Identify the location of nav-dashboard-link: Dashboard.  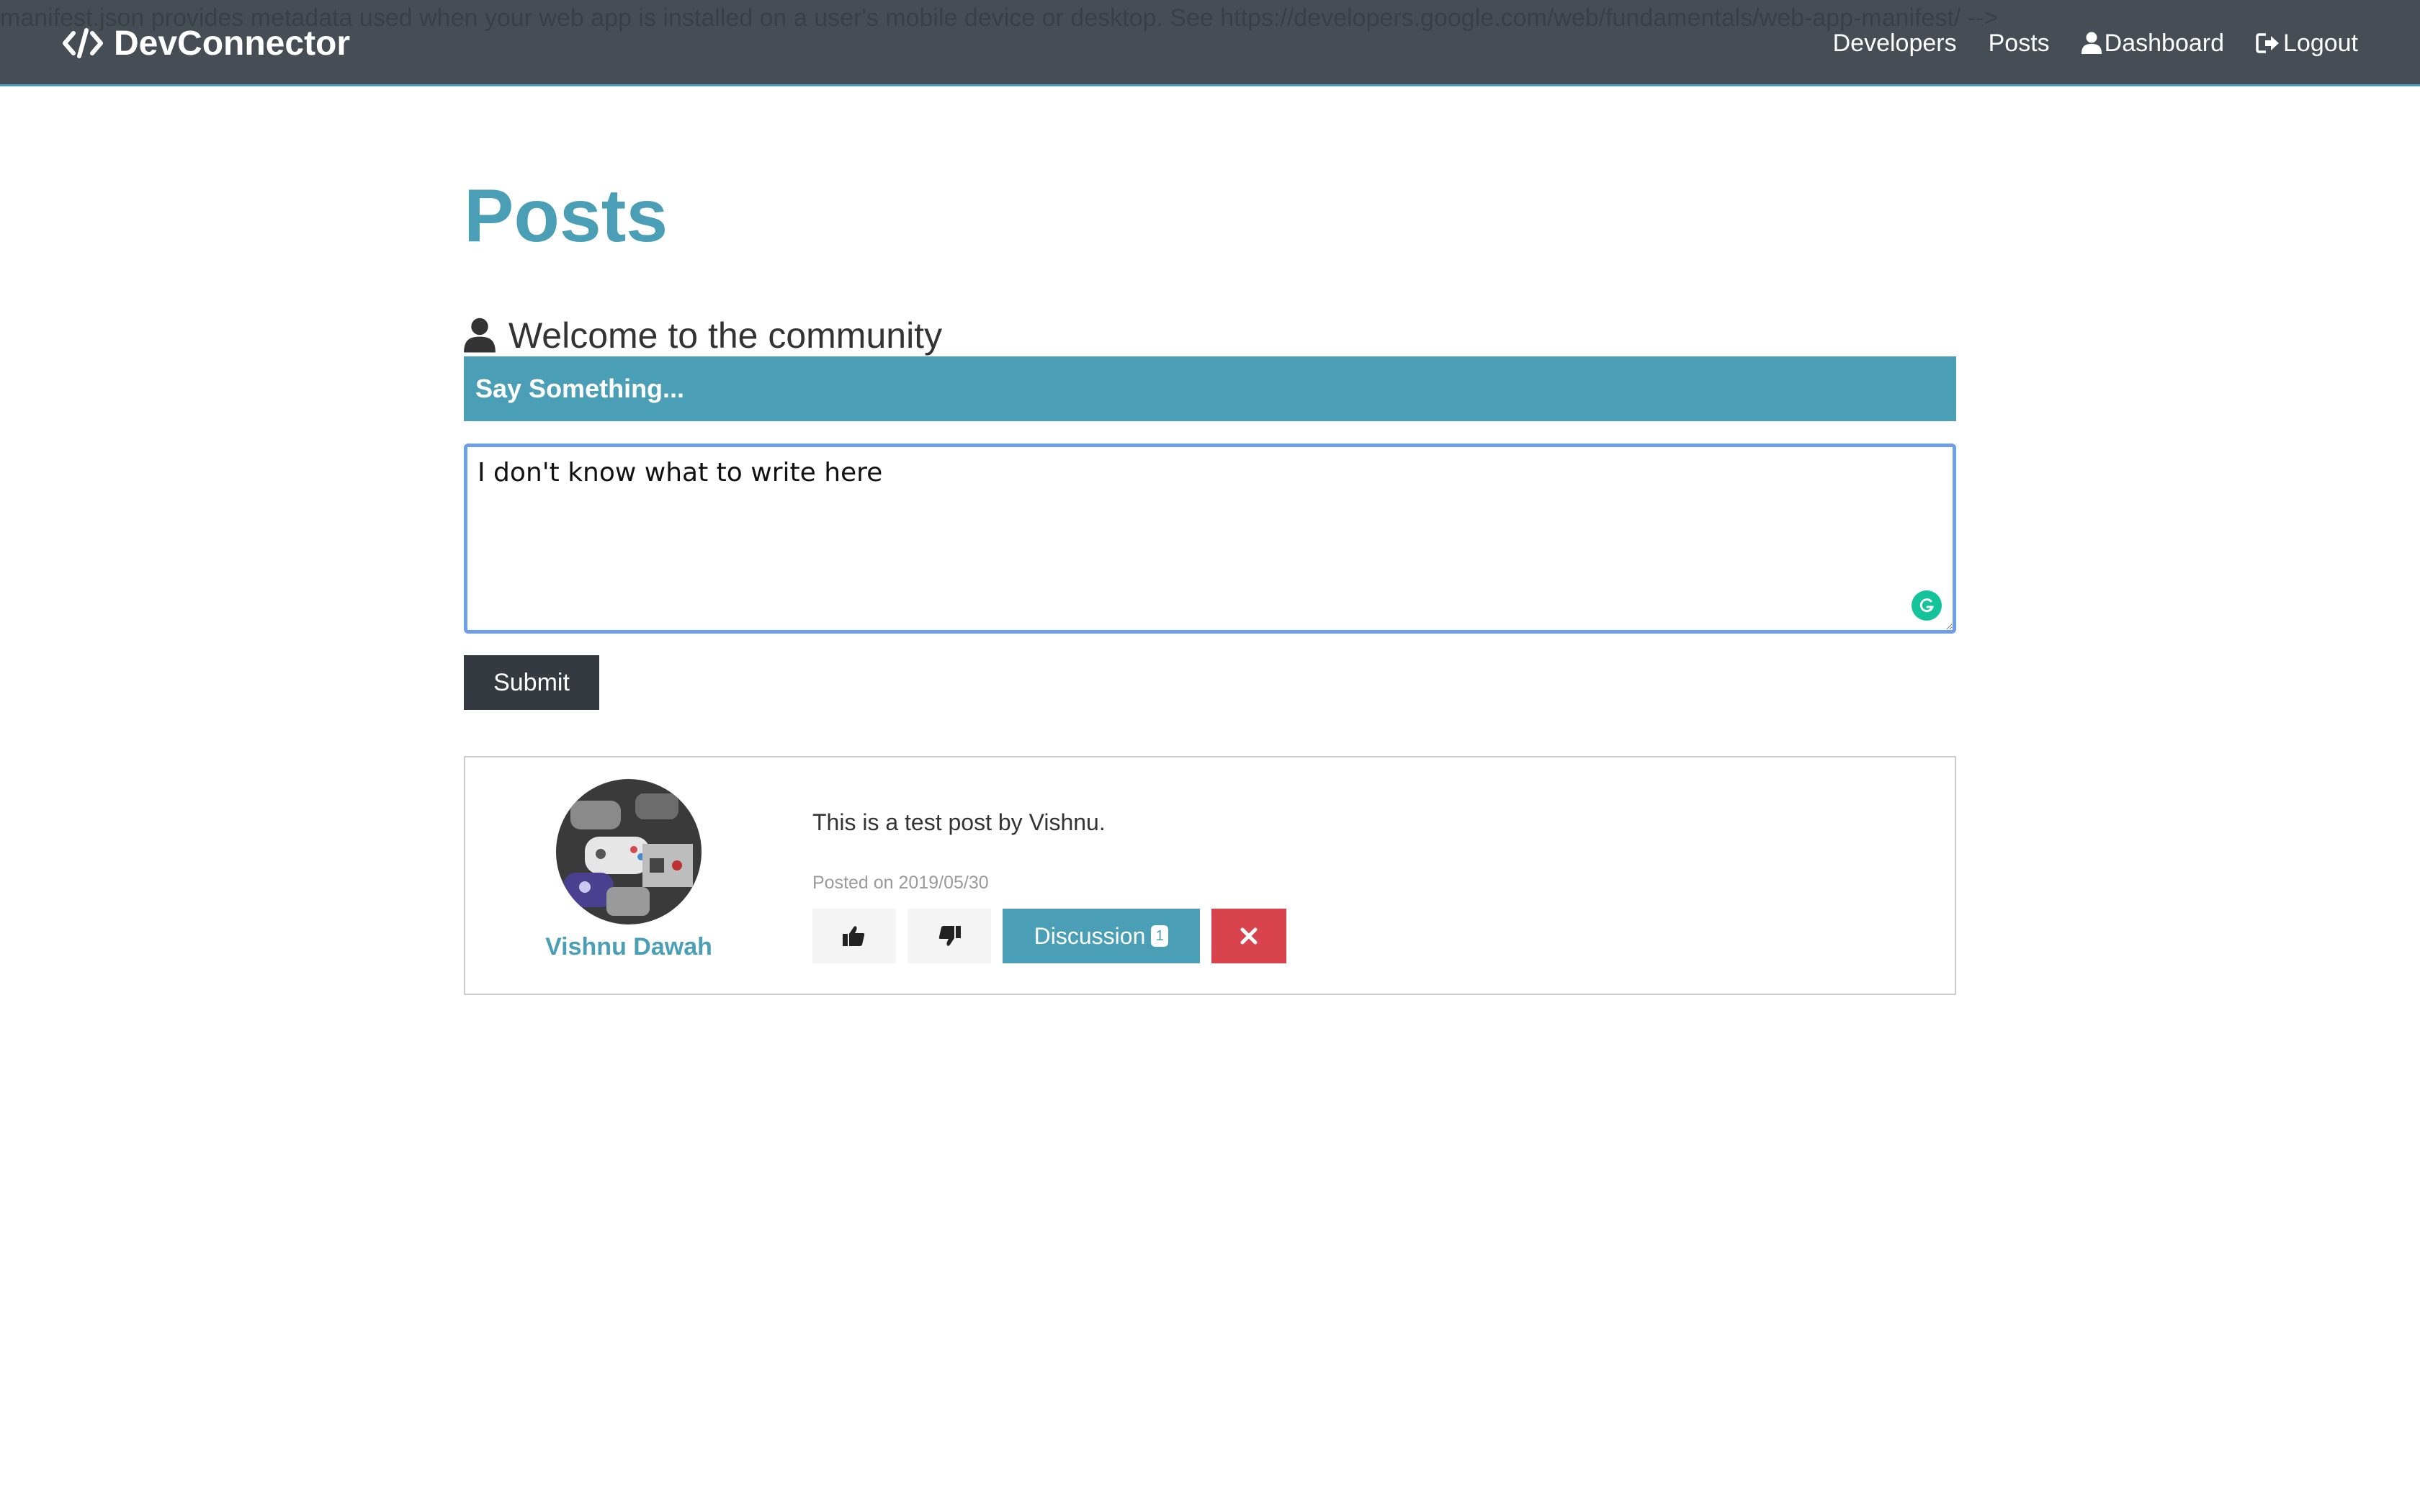
(2152, 44).